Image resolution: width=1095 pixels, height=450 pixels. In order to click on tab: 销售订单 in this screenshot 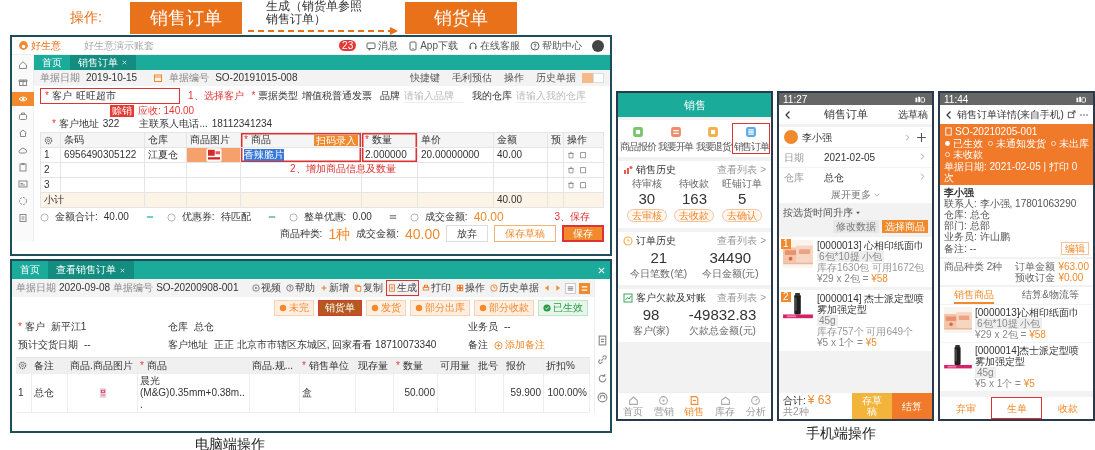, I will do `click(103, 62)`.